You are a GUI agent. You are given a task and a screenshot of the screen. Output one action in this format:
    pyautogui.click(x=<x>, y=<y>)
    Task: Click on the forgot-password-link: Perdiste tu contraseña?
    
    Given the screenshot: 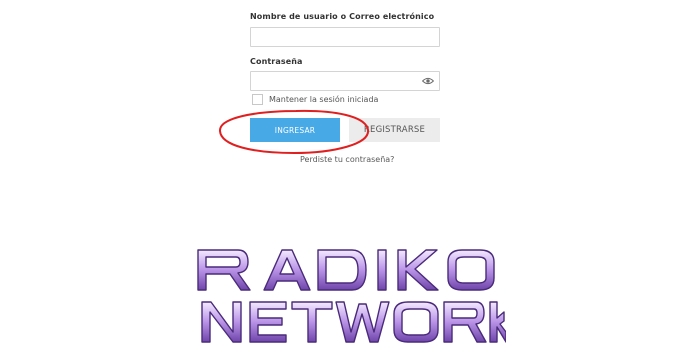 What is the action you would take?
    pyautogui.click(x=347, y=159)
    